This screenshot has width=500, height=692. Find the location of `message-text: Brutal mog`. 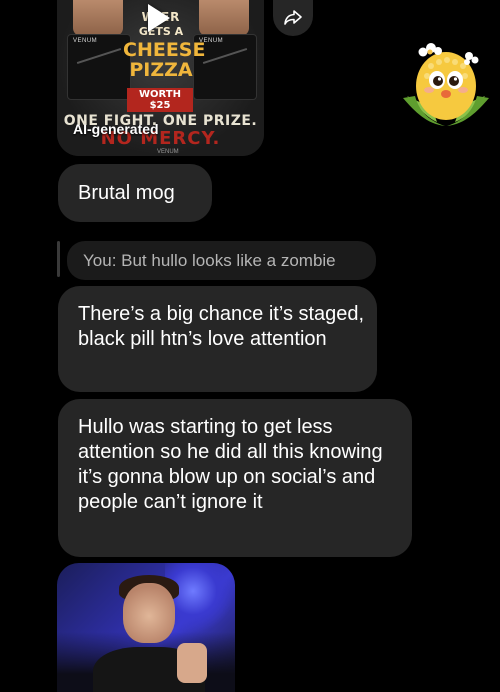

message-text: Brutal mog is located at coordinates (126, 193).